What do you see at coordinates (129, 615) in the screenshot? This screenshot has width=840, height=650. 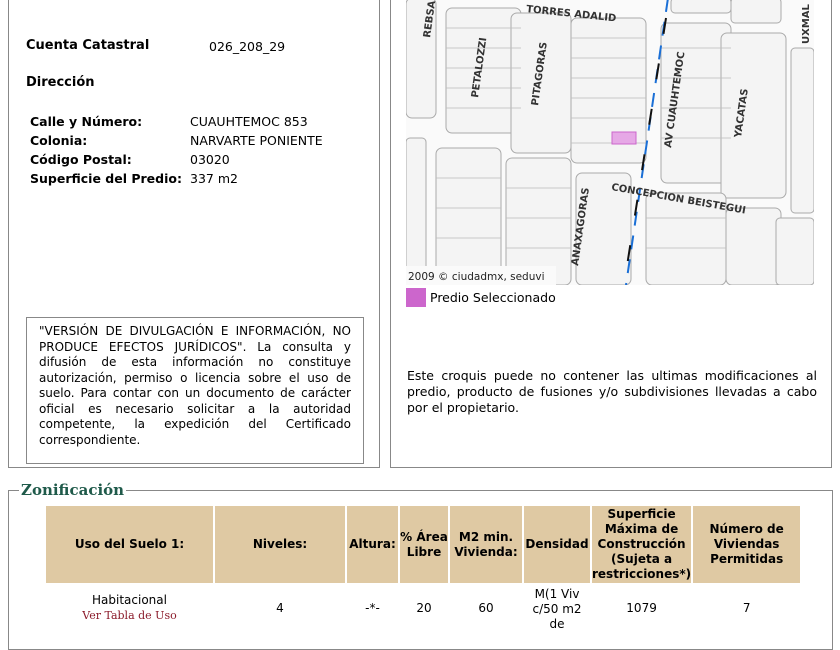 I see `ver-tabla-link: Ver Tabla de Uso` at bounding box center [129, 615].